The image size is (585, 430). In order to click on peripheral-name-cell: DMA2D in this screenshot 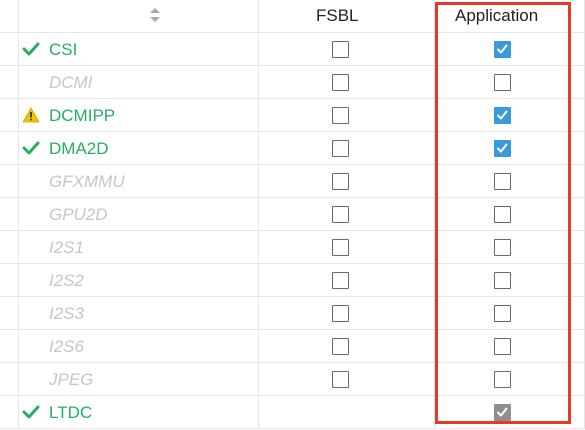, I will do `click(138, 148)`.